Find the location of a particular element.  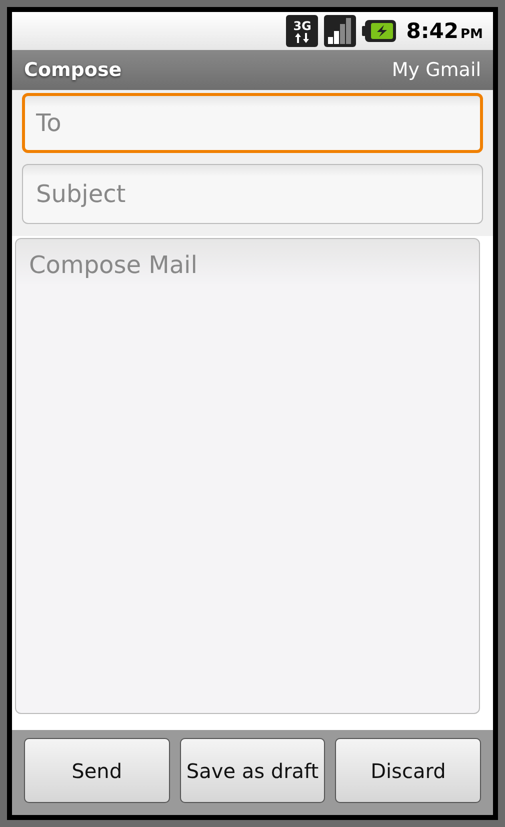

action-button: Send is located at coordinates (97, 770).